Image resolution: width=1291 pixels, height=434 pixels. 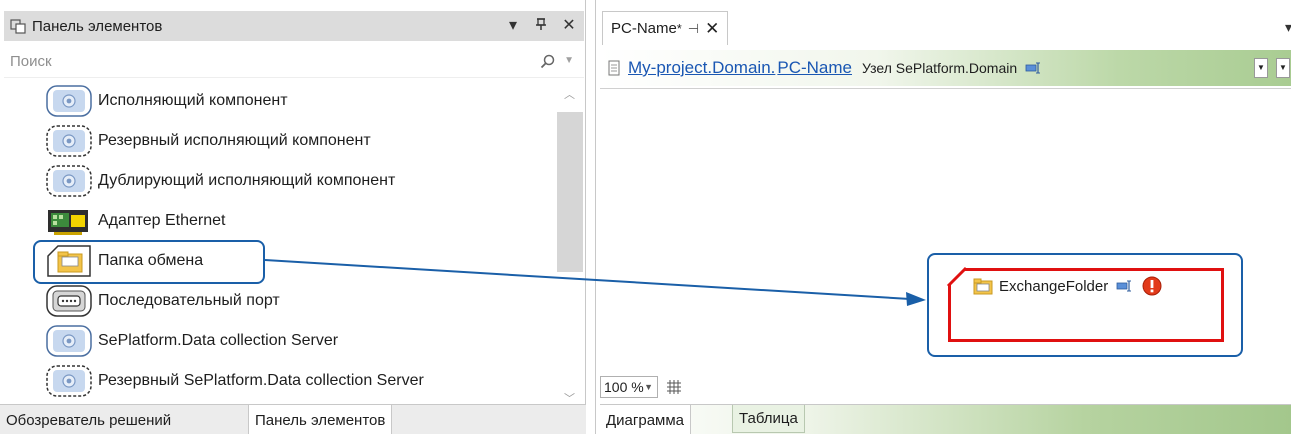 I want to click on zoom-value: 100 %, so click(x=624, y=387).